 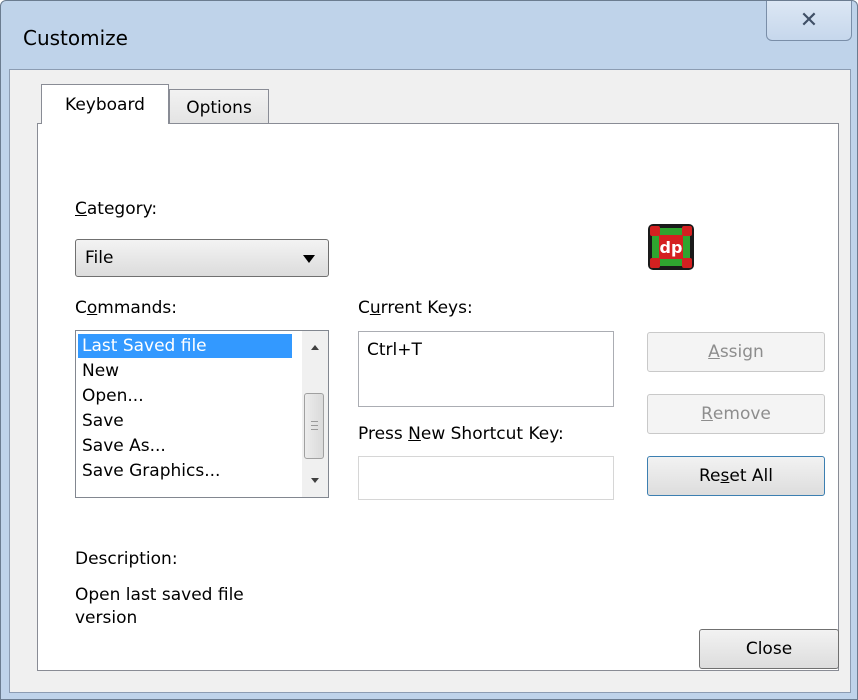 What do you see at coordinates (707, 414) in the screenshot?
I see `remove-mnemonic: R` at bounding box center [707, 414].